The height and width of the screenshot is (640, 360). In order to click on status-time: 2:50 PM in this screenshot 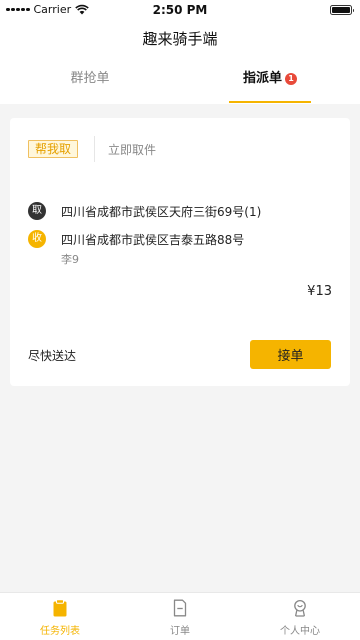, I will do `click(180, 10)`.